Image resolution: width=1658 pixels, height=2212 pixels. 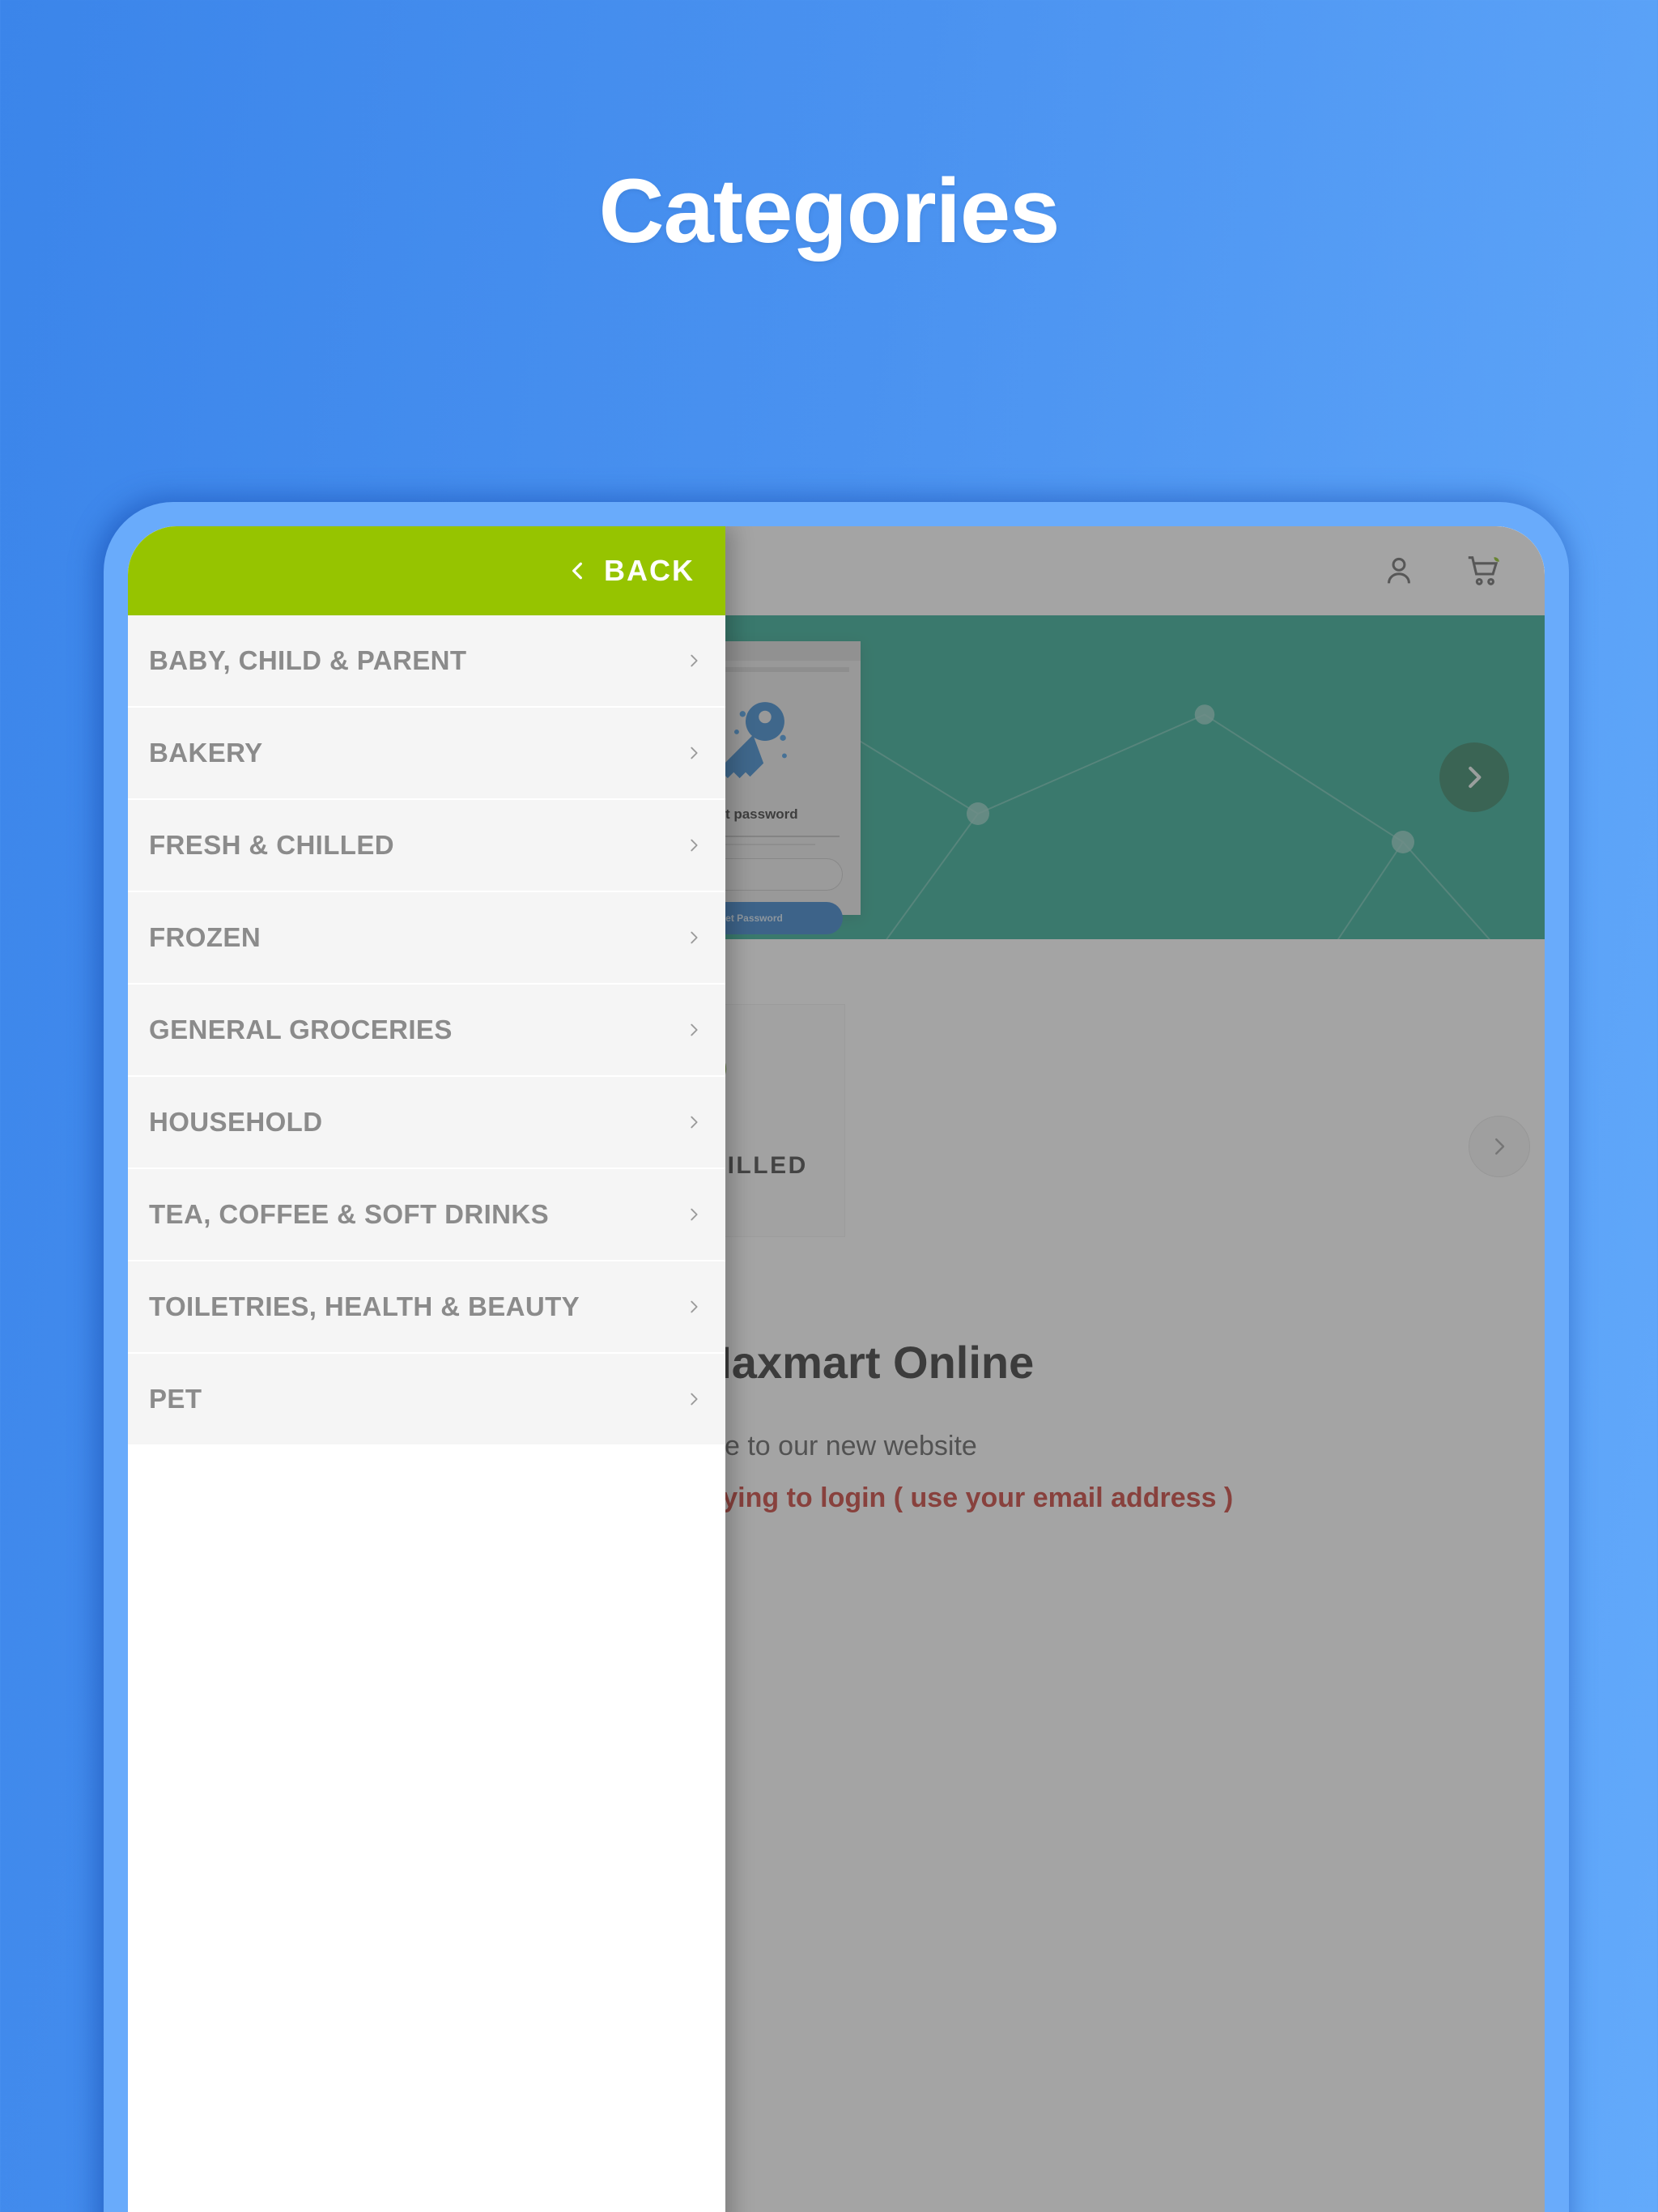 What do you see at coordinates (236, 1122) in the screenshot?
I see `drawer-item-label: HOUSEHOLD` at bounding box center [236, 1122].